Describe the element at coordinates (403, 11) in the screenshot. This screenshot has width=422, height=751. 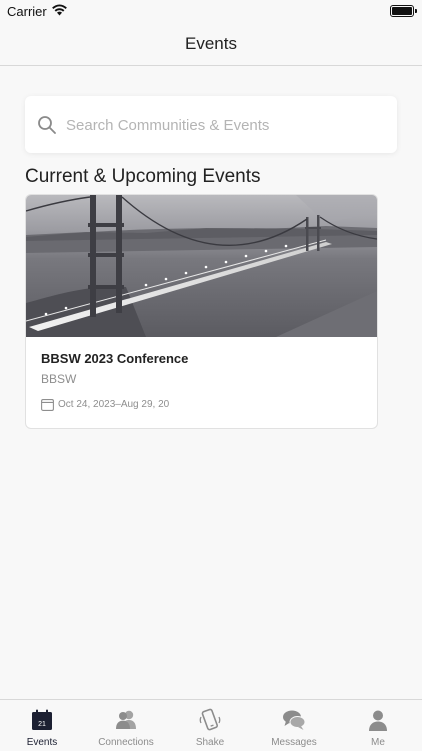
I see `battery-icon` at that location.